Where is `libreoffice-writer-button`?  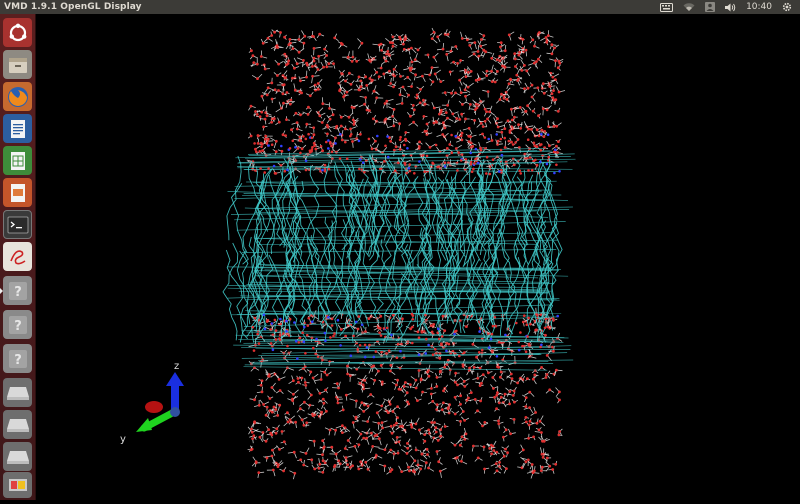 libreoffice-writer-button is located at coordinates (17, 128).